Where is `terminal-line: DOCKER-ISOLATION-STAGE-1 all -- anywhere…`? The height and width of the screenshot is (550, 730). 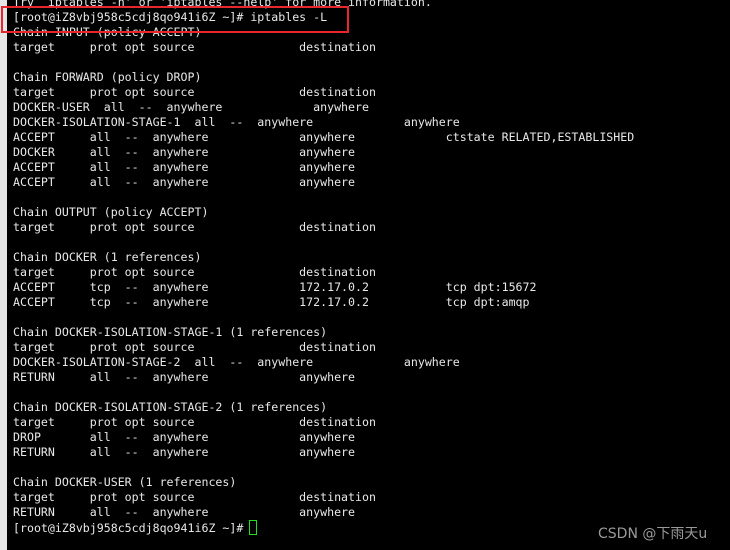
terminal-line: DOCKER-ISOLATION-STAGE-1 all -- anywhere… is located at coordinates (236, 122).